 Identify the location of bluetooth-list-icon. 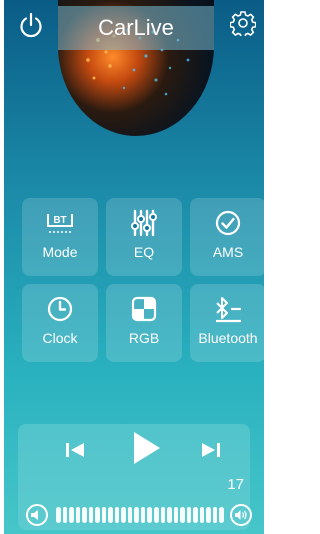
(228, 309).